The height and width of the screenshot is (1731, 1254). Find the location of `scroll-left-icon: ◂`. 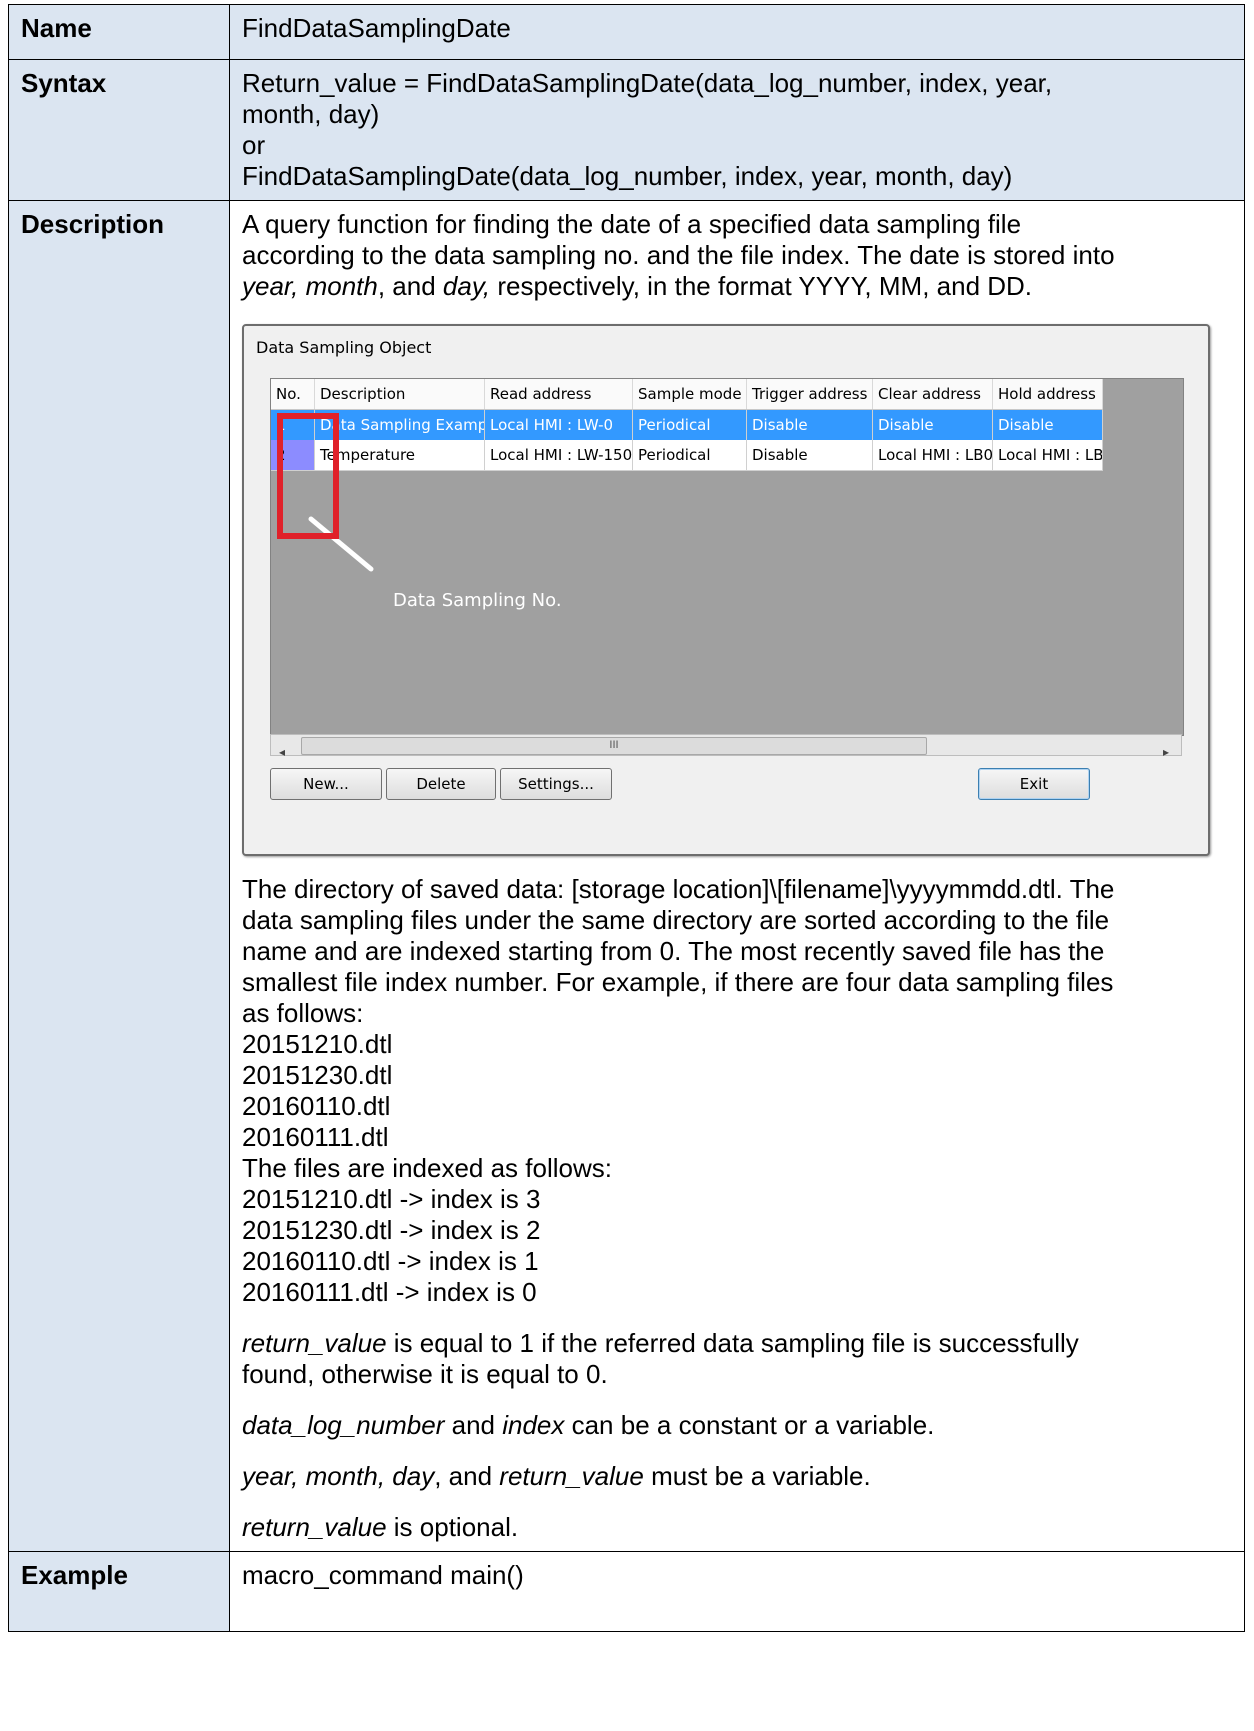

scroll-left-icon: ◂ is located at coordinates (282, 752).